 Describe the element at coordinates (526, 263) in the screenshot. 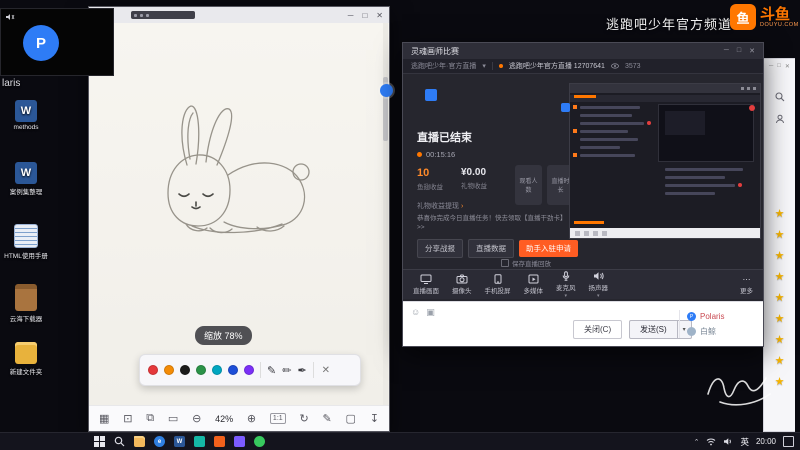

I see `save-replay-option: 保存直播回放` at that location.